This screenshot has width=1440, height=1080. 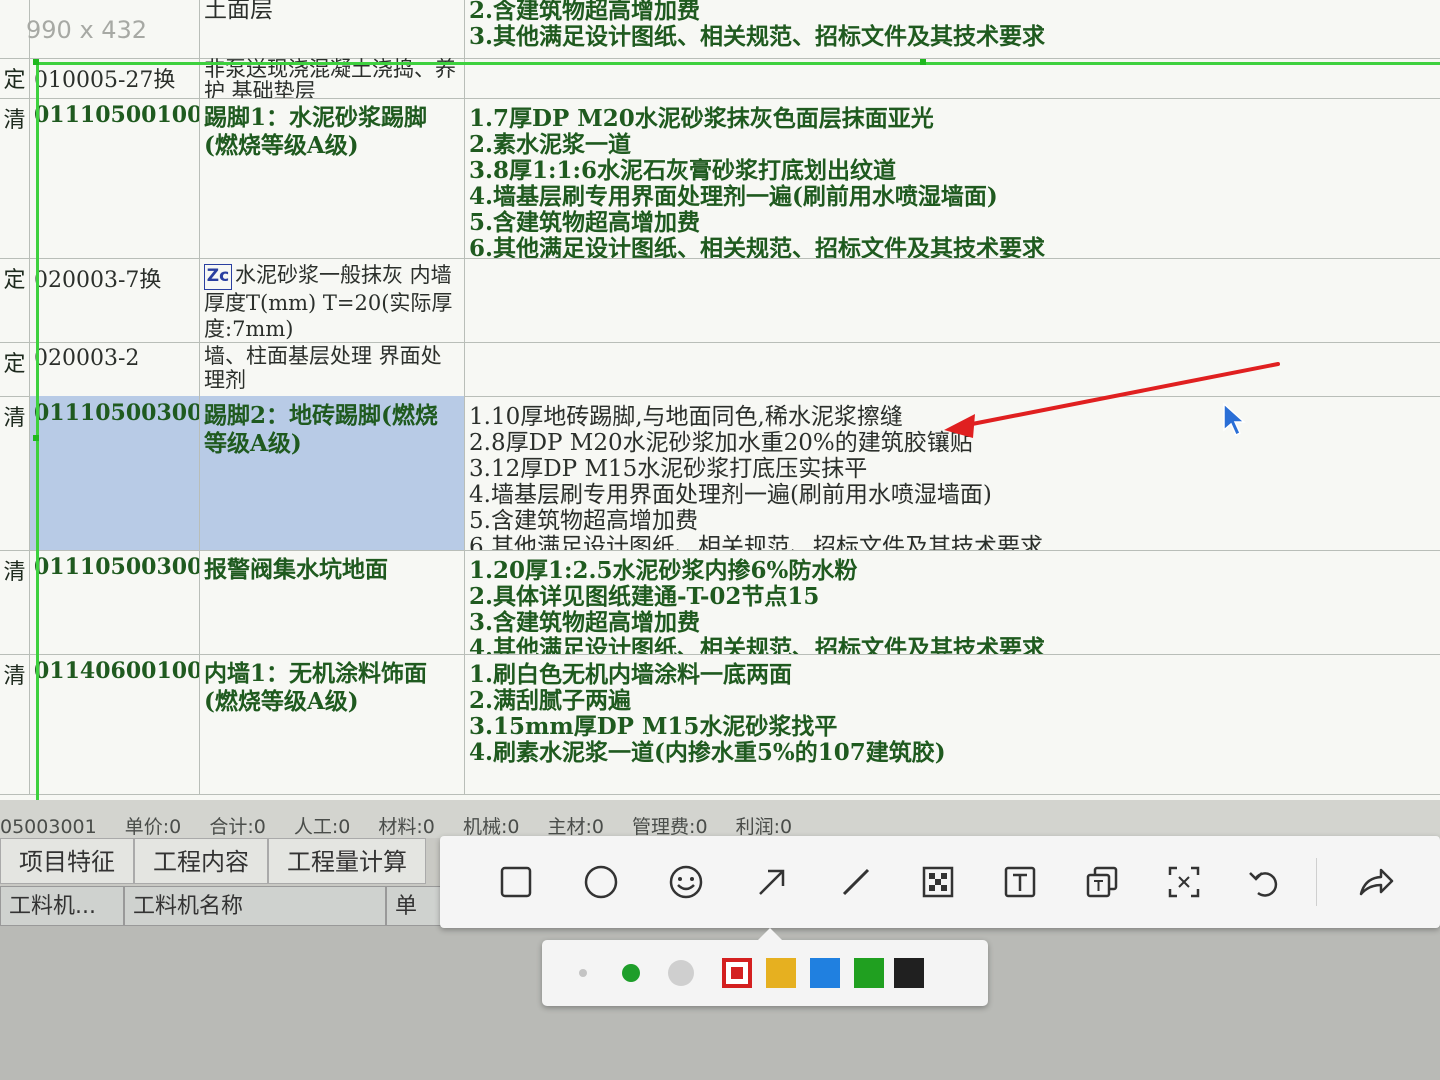 I want to click on feature-line: 1.10厚地砖踢脚,与地面同色,稀水泥浆擦缝, so click(x=686, y=417).